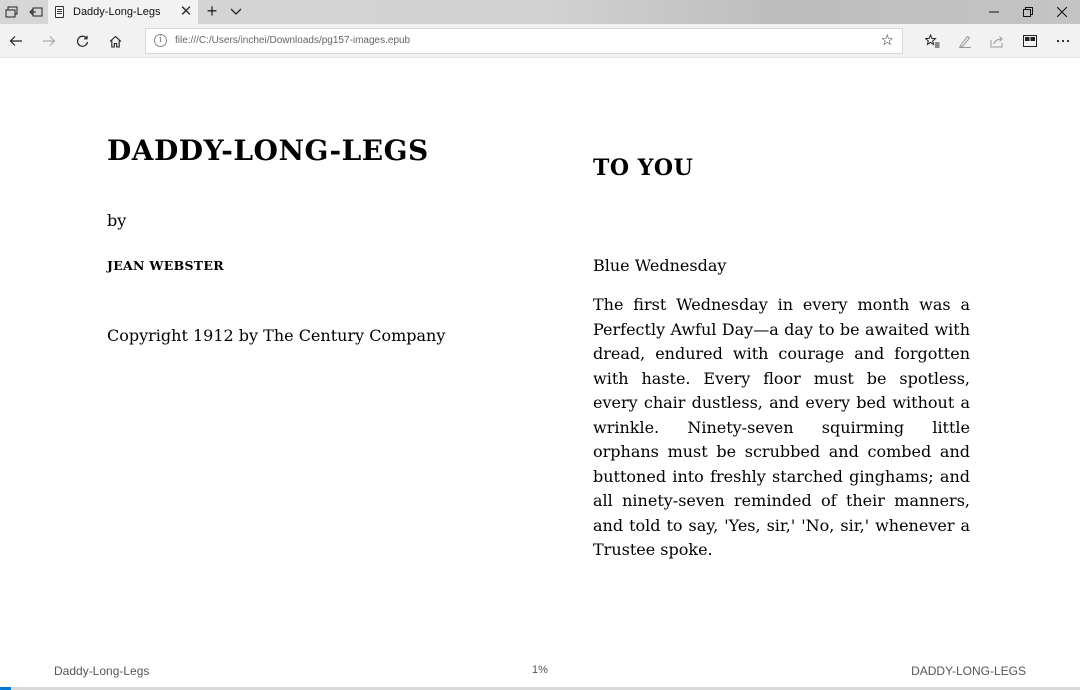  What do you see at coordinates (1063, 41) in the screenshot?
I see `more-icon` at bounding box center [1063, 41].